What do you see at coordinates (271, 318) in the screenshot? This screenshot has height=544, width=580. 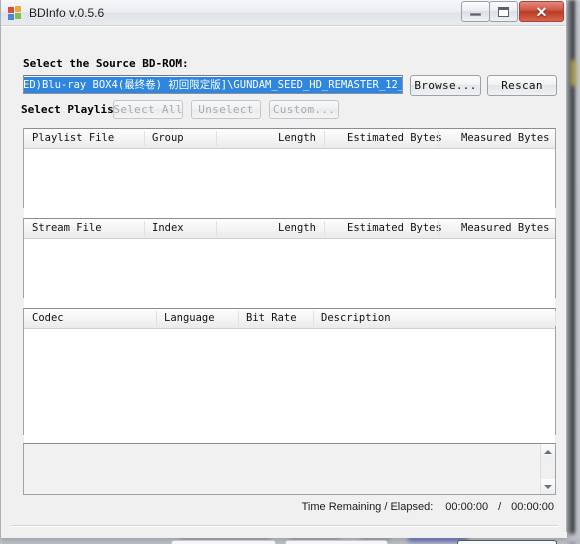 I see `column-header: Bit Rate` at bounding box center [271, 318].